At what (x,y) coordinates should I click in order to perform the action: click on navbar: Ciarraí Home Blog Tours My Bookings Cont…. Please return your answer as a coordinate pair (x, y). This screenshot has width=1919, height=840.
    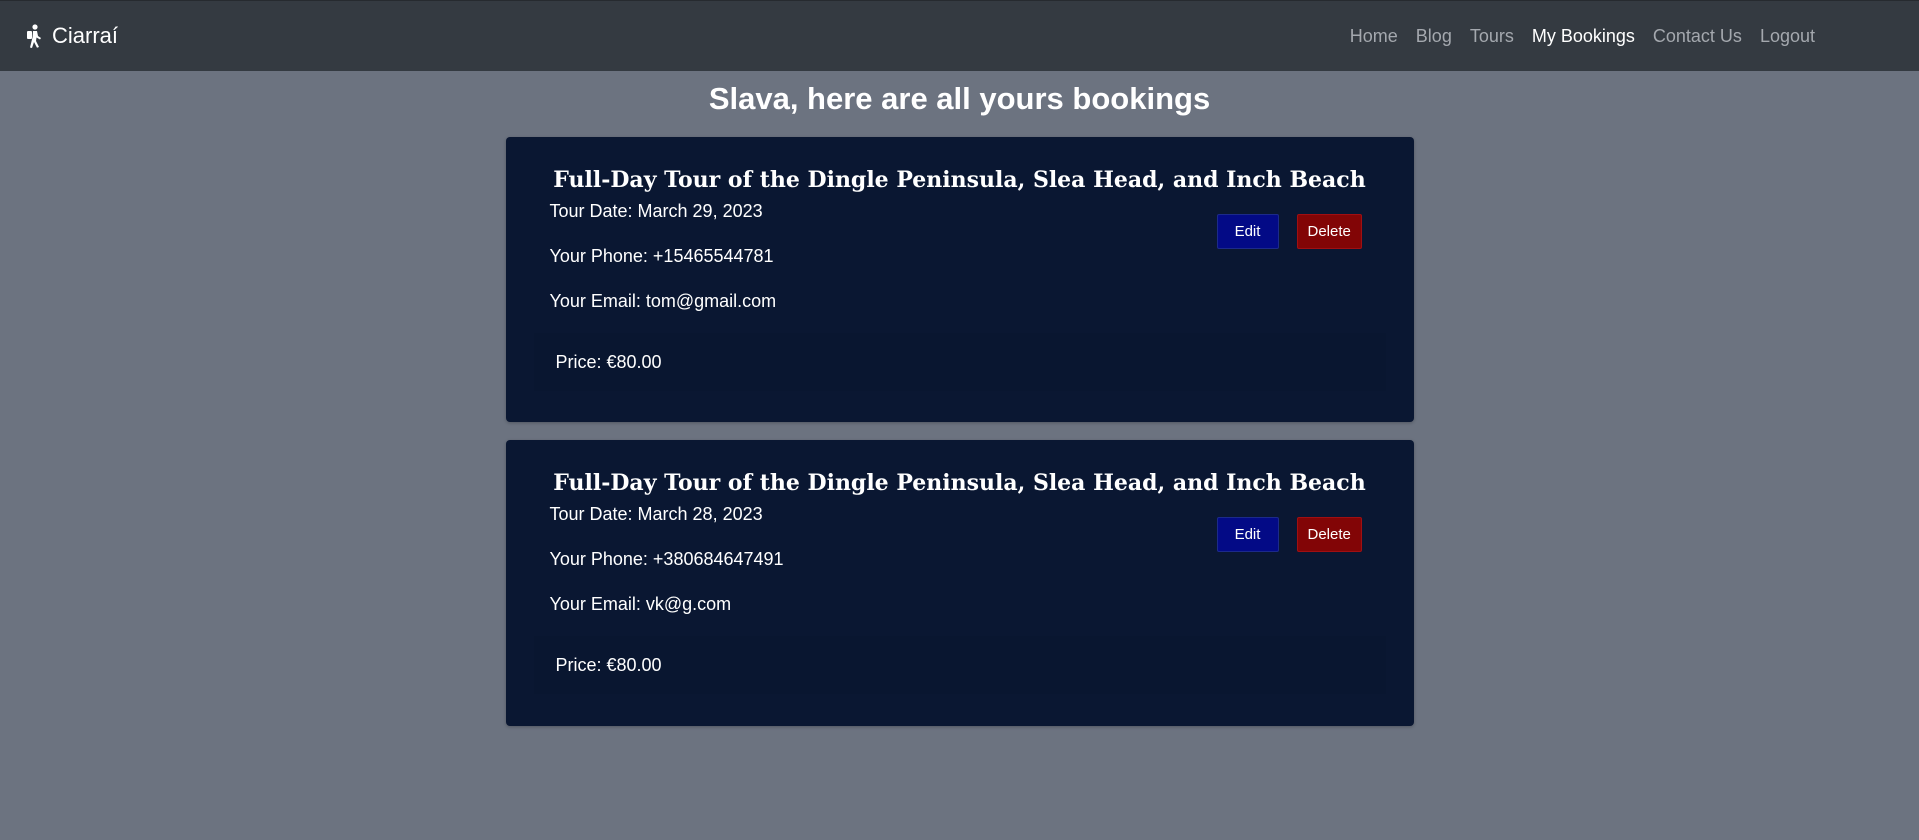
    Looking at the image, I should click on (959, 35).